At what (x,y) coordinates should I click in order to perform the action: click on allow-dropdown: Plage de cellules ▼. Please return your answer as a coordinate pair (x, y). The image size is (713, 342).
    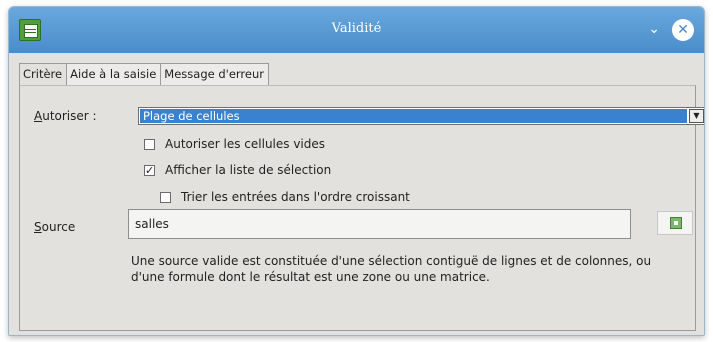
    Looking at the image, I should click on (421, 116).